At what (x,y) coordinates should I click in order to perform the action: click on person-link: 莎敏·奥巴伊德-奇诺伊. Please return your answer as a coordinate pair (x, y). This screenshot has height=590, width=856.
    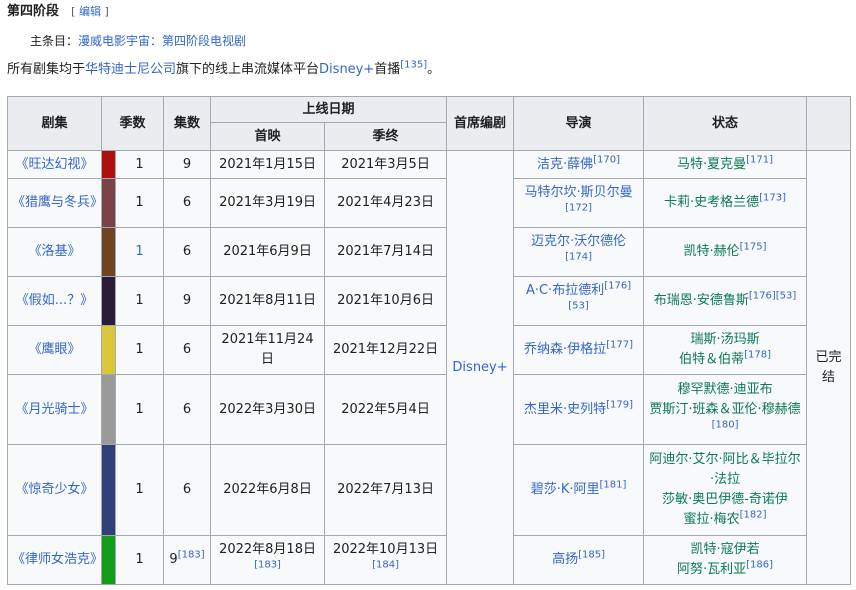
    Looking at the image, I should click on (725, 499).